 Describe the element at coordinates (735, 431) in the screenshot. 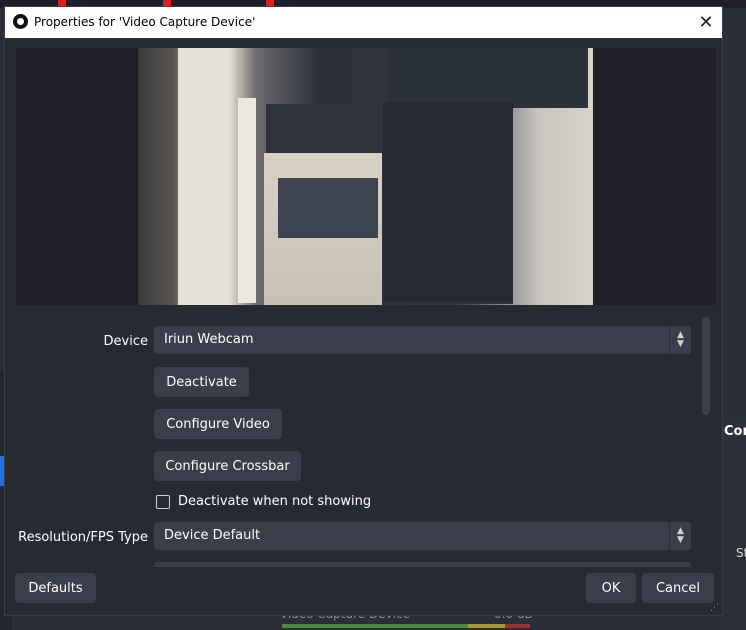

I see `background-controls-header: Con` at that location.